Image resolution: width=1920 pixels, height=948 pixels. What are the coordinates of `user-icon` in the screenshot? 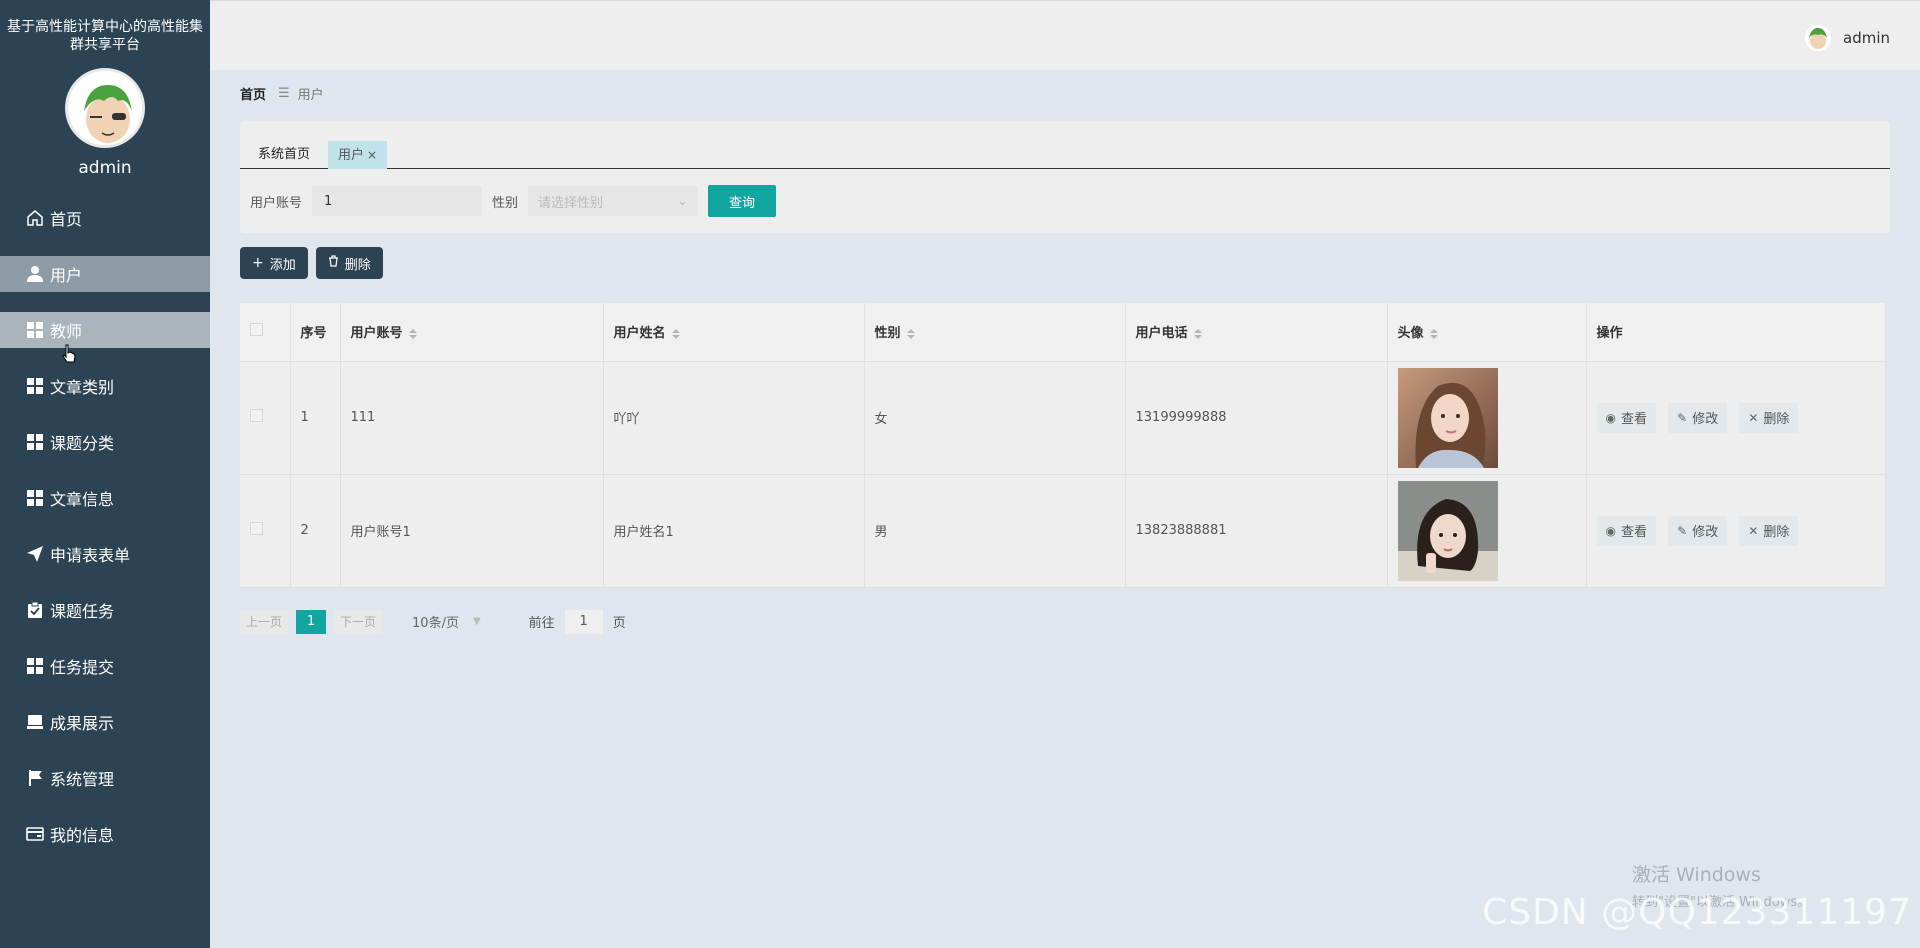 It's located at (35, 274).